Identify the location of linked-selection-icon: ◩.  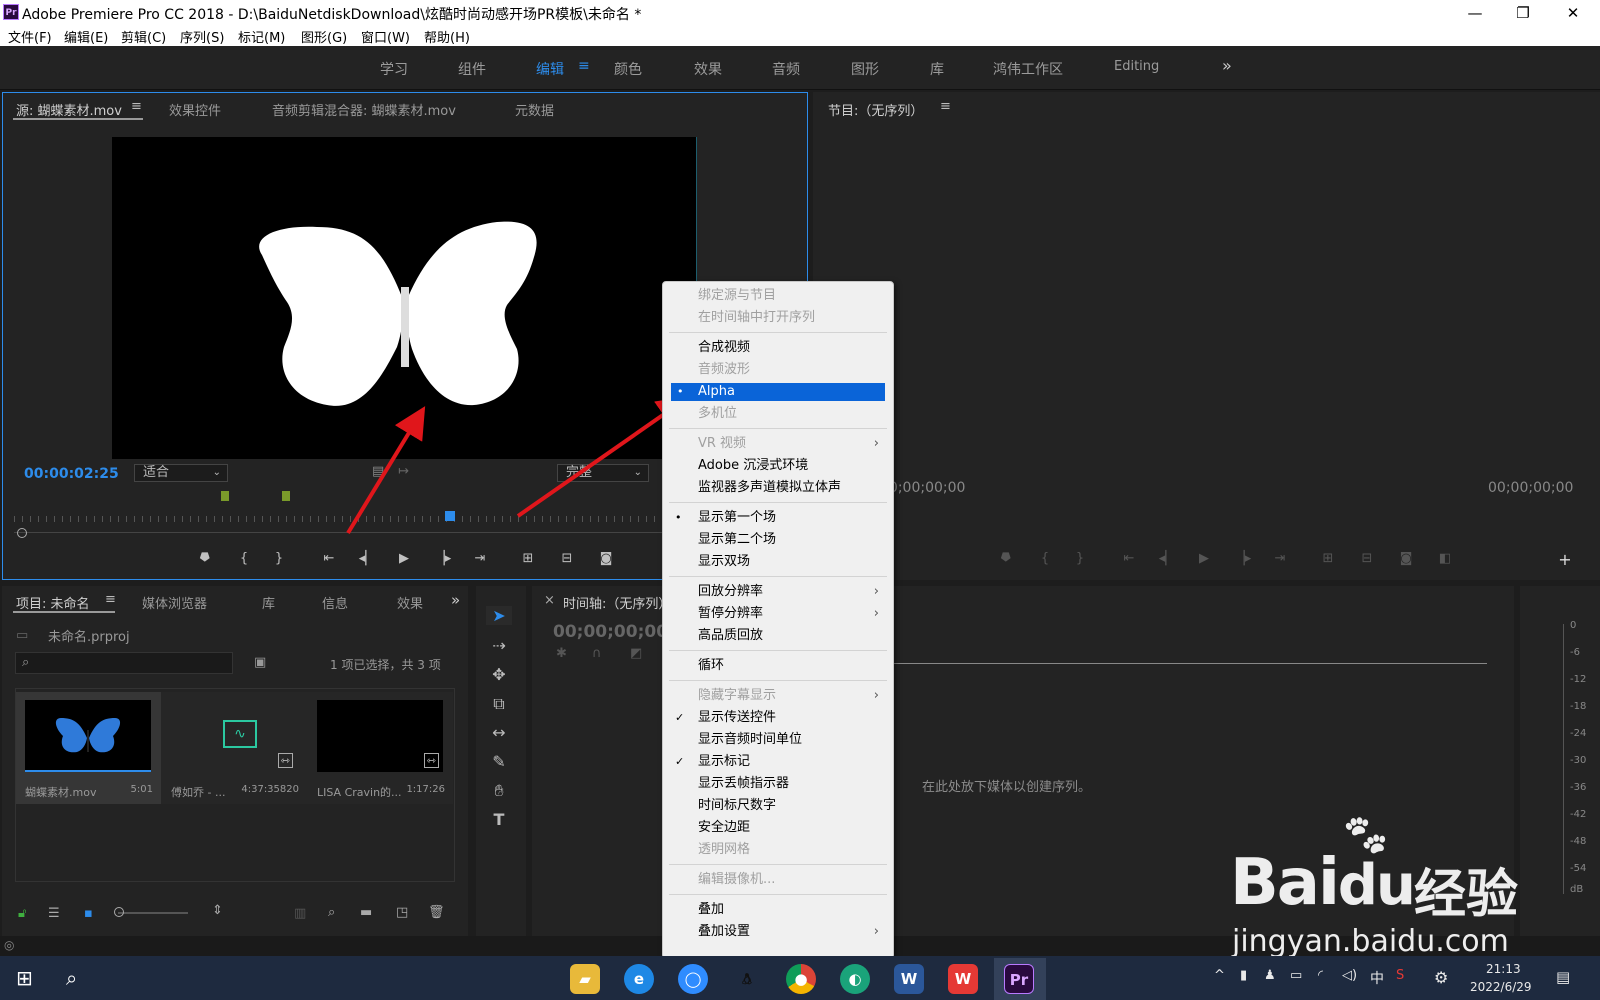
(636, 653).